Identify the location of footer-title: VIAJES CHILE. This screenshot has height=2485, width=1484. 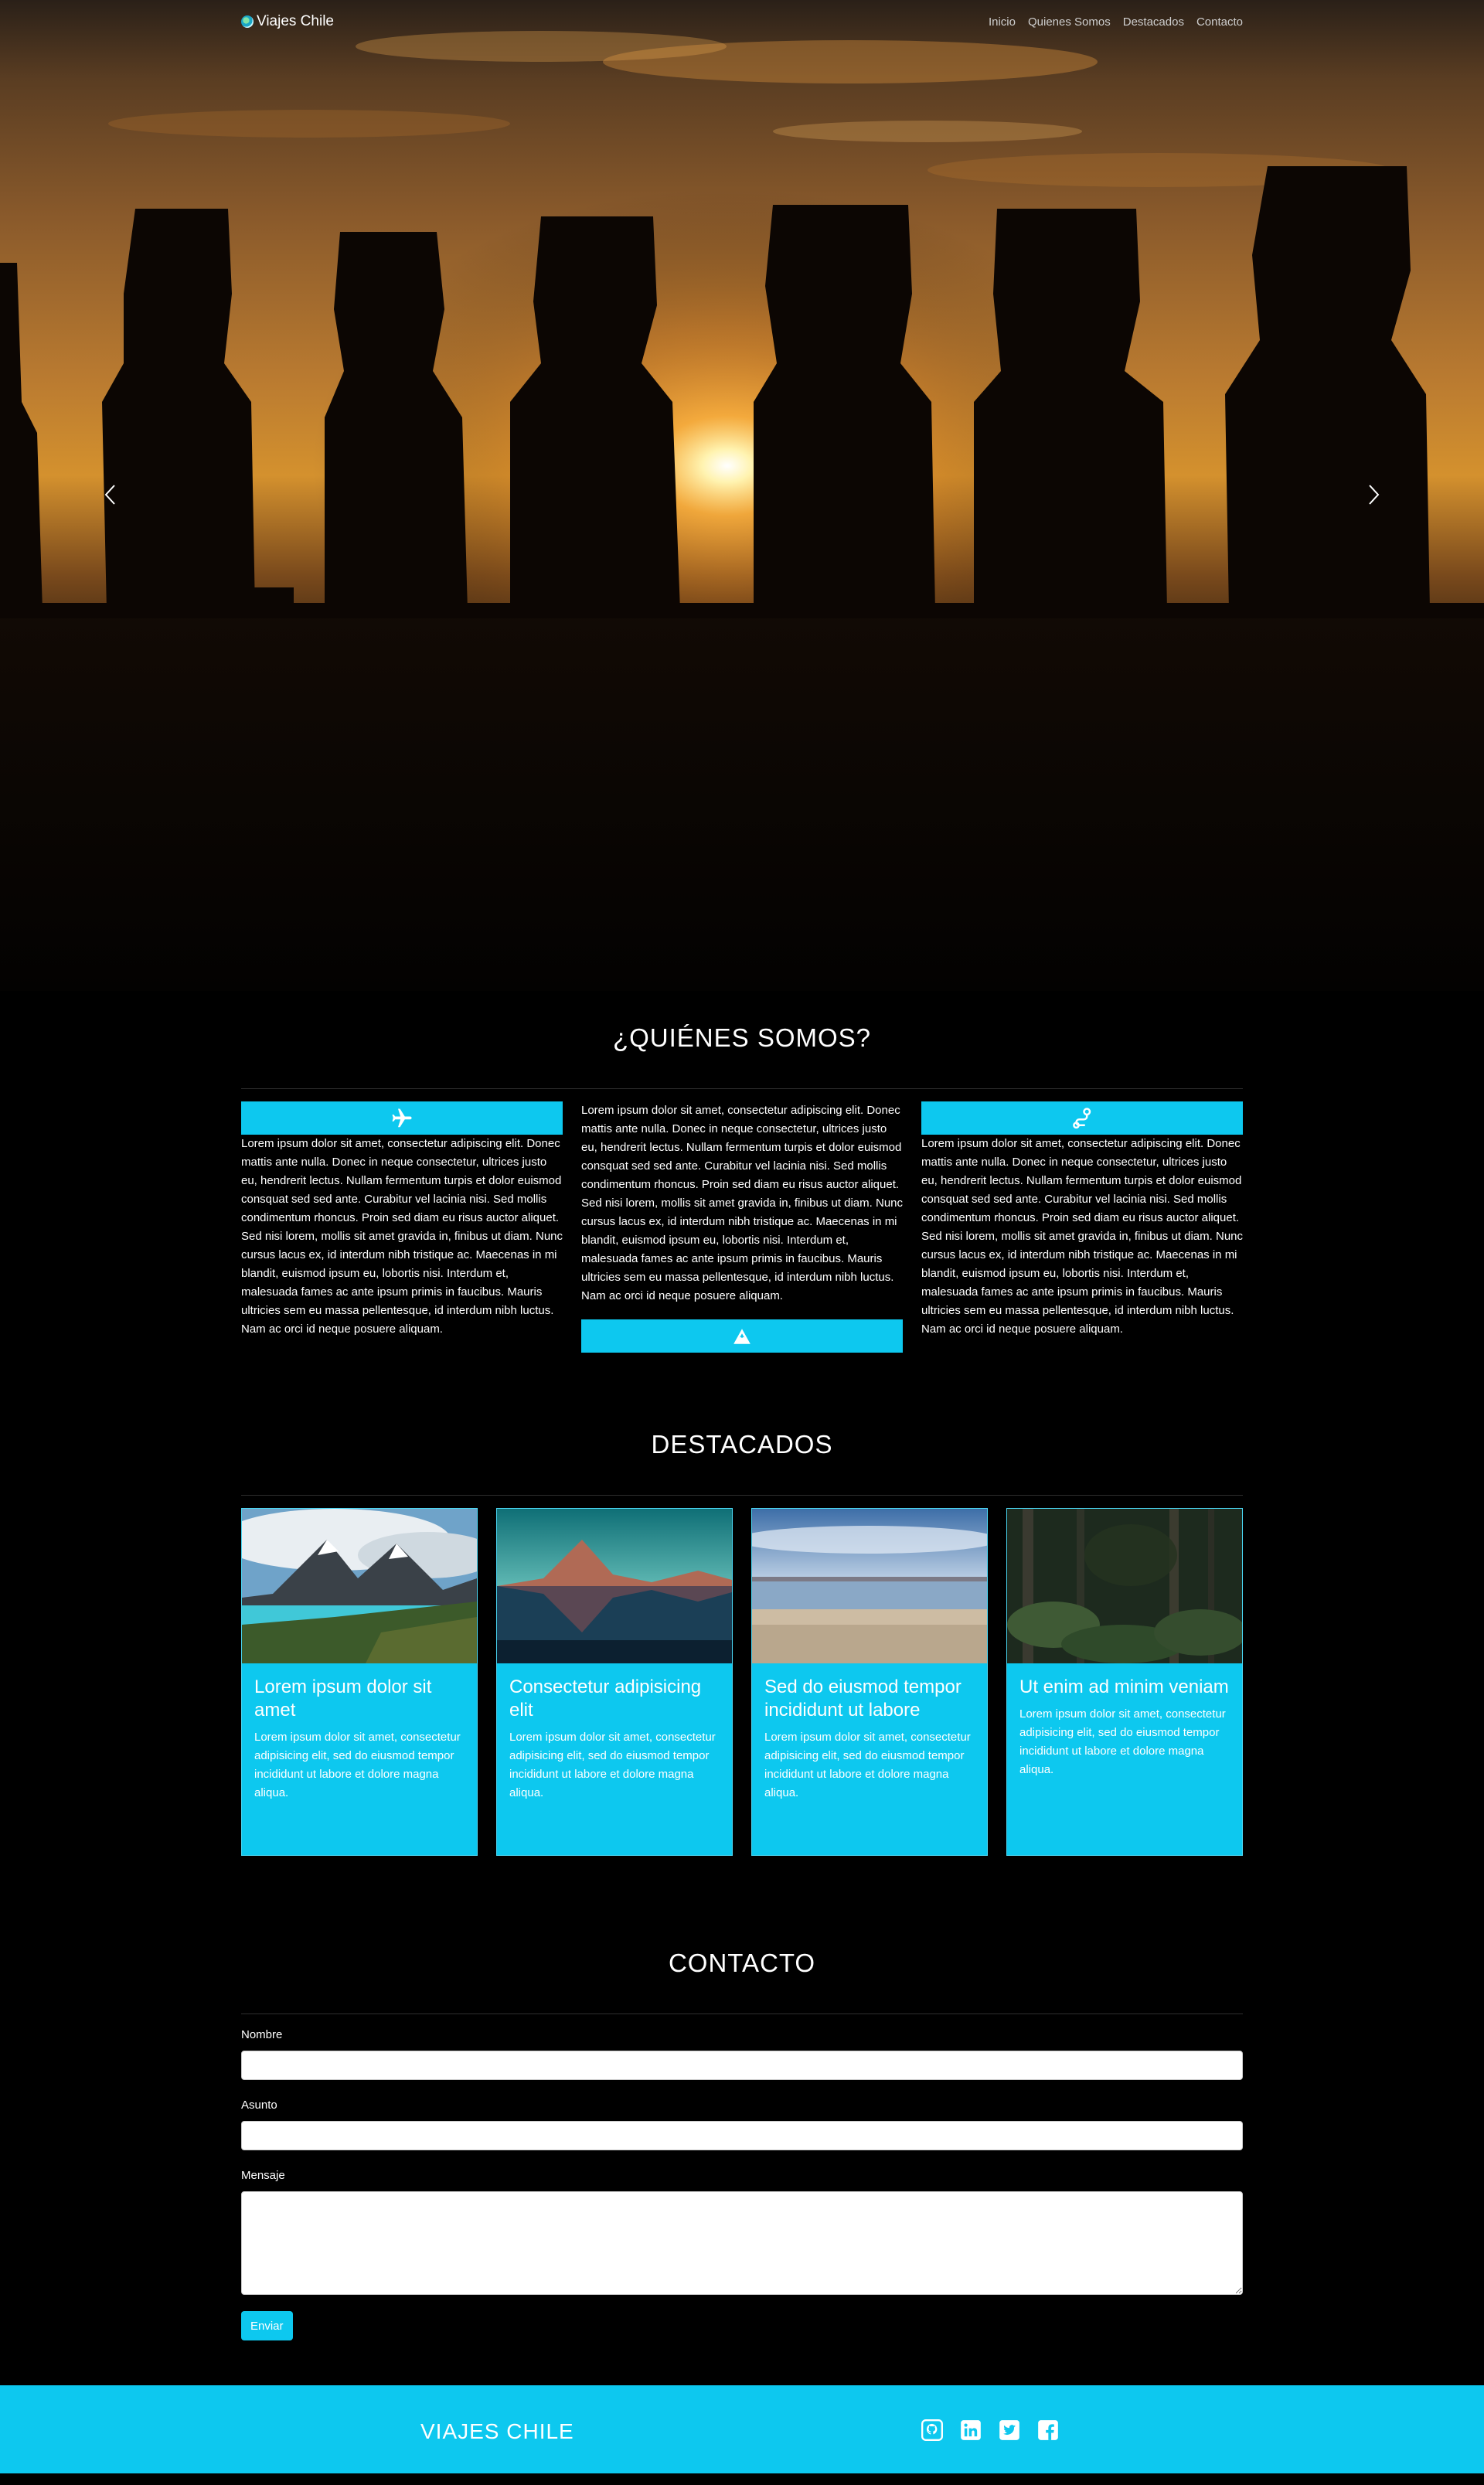
(497, 2431).